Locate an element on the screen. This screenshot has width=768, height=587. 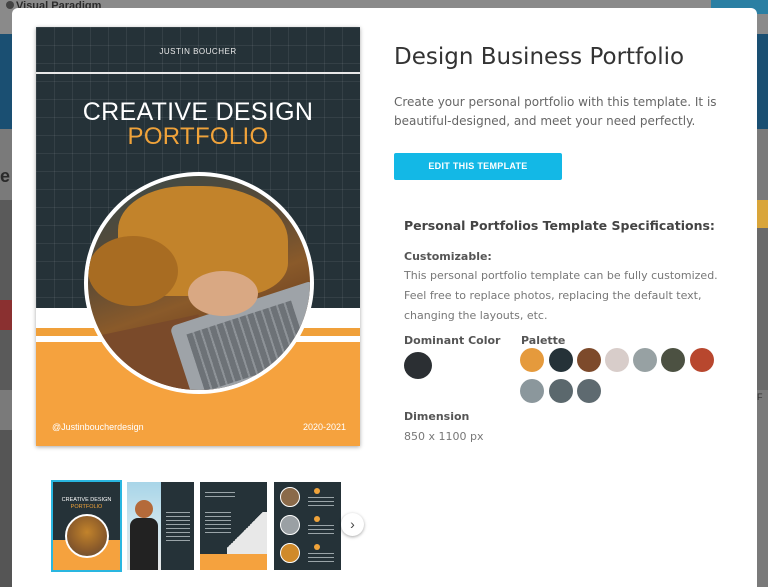
thumbnail-person-body is located at coordinates (144, 544).